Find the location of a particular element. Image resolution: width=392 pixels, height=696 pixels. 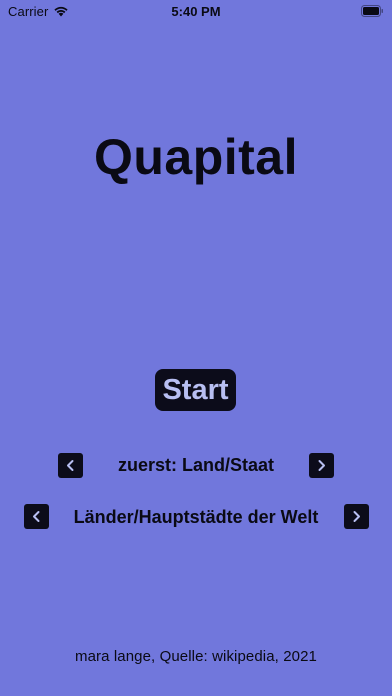

direction-label: zuerst: Land/Staat is located at coordinates (196, 465).